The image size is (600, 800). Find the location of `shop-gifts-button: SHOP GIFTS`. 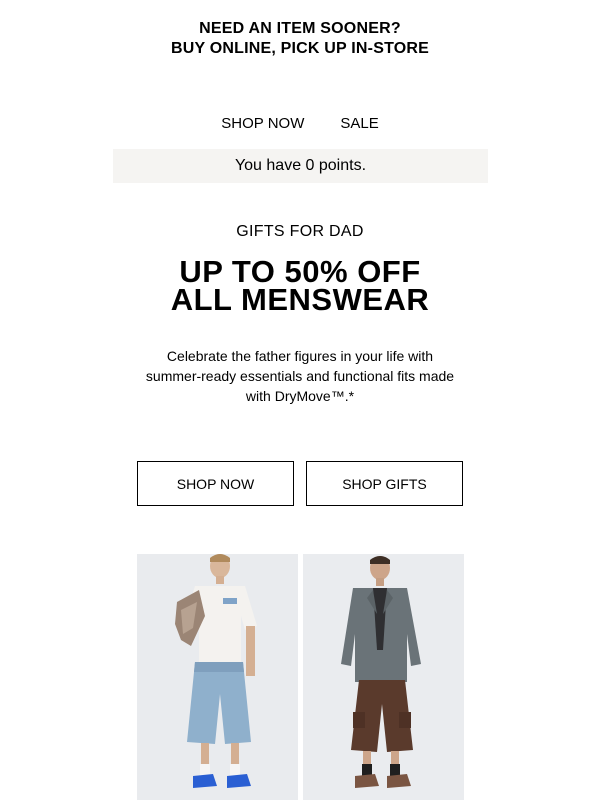

shop-gifts-button: SHOP GIFTS is located at coordinates (384, 483).